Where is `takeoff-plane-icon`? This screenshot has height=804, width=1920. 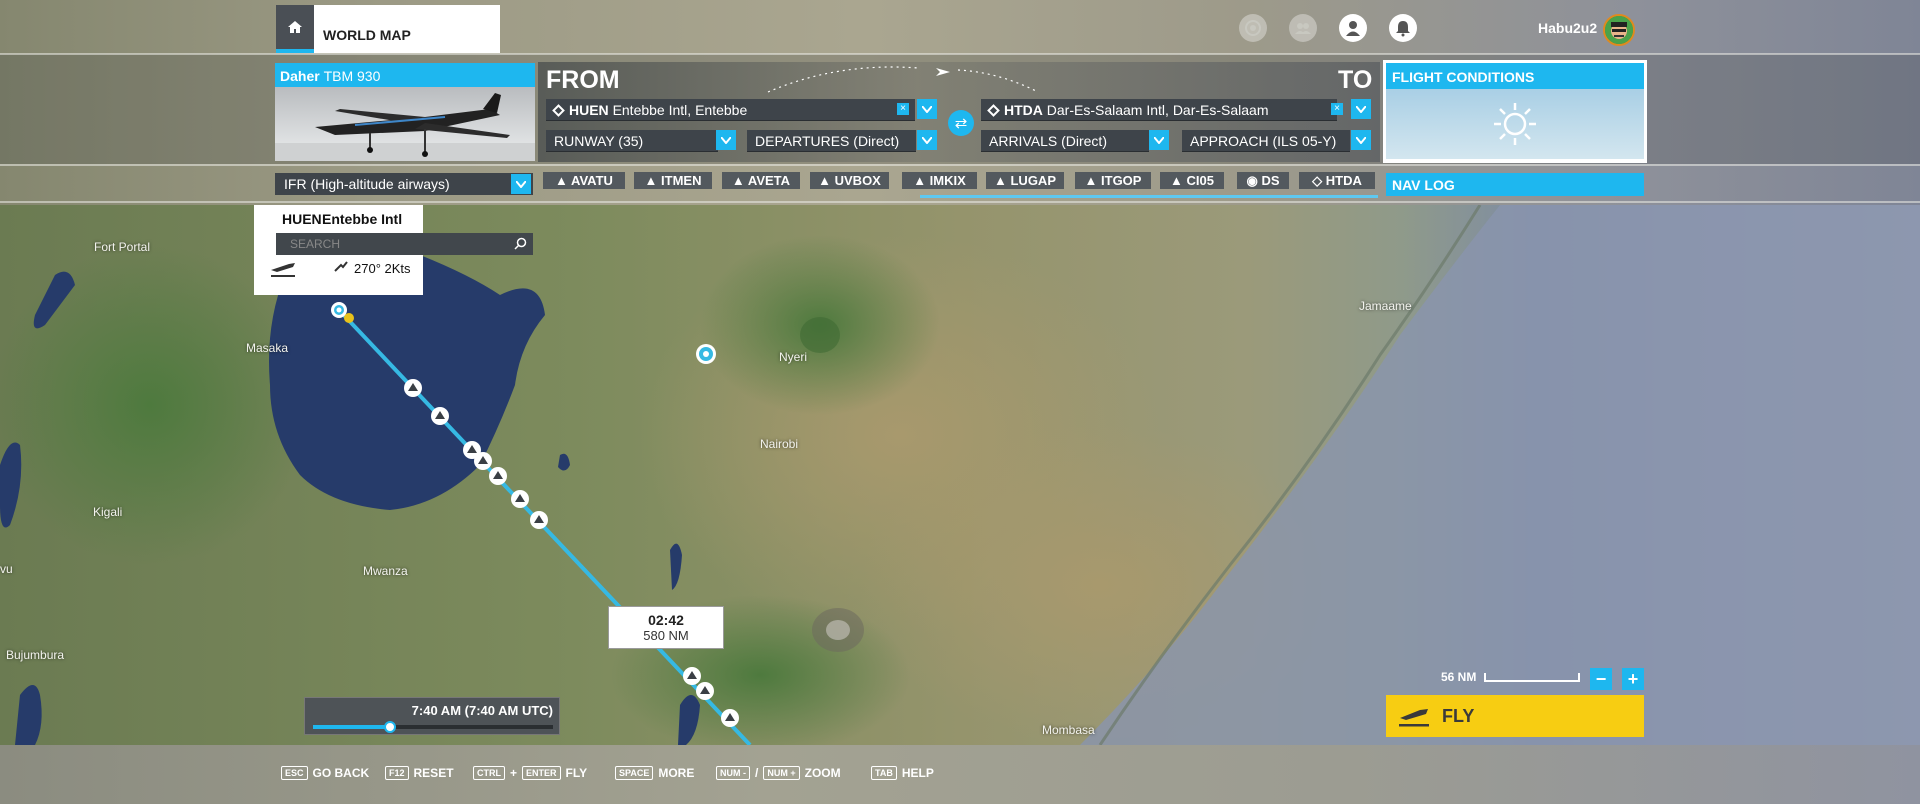 takeoff-plane-icon is located at coordinates (1414, 718).